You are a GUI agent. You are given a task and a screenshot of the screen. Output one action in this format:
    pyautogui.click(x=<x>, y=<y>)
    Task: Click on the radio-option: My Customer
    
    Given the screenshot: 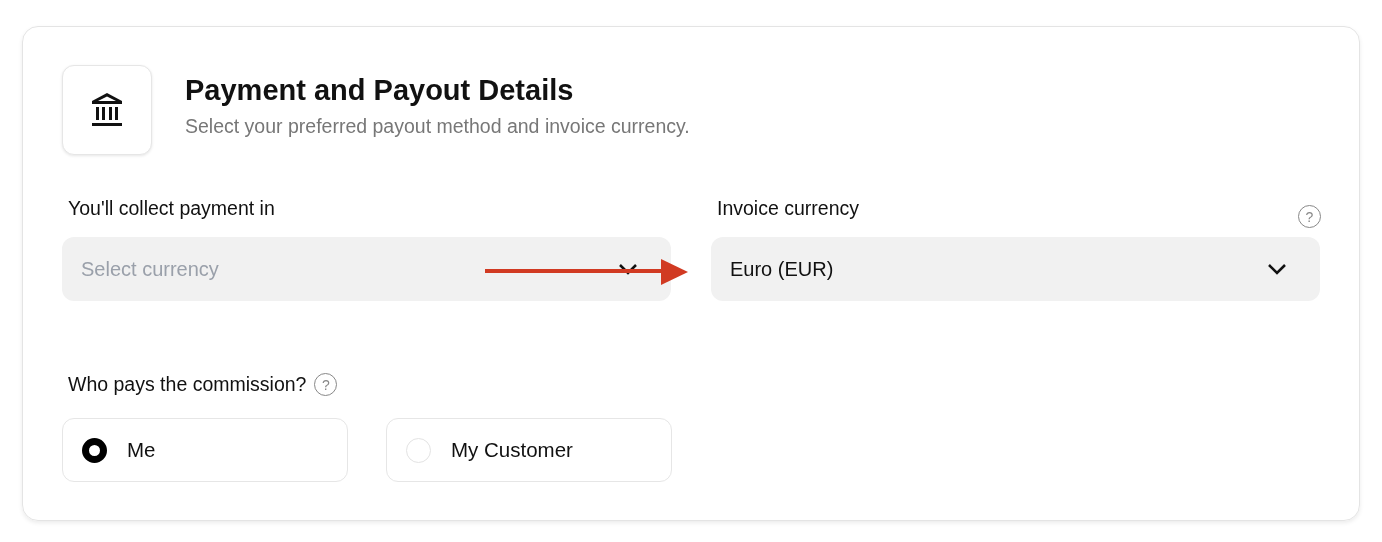 What is the action you would take?
    pyautogui.click(x=529, y=450)
    